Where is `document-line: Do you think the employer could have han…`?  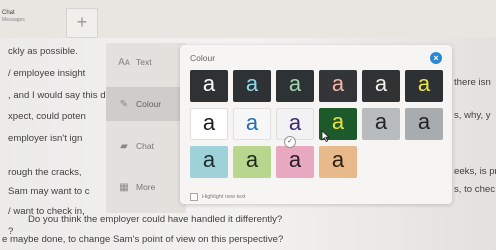
document-line: Do you think the employer could have han… is located at coordinates (155, 219).